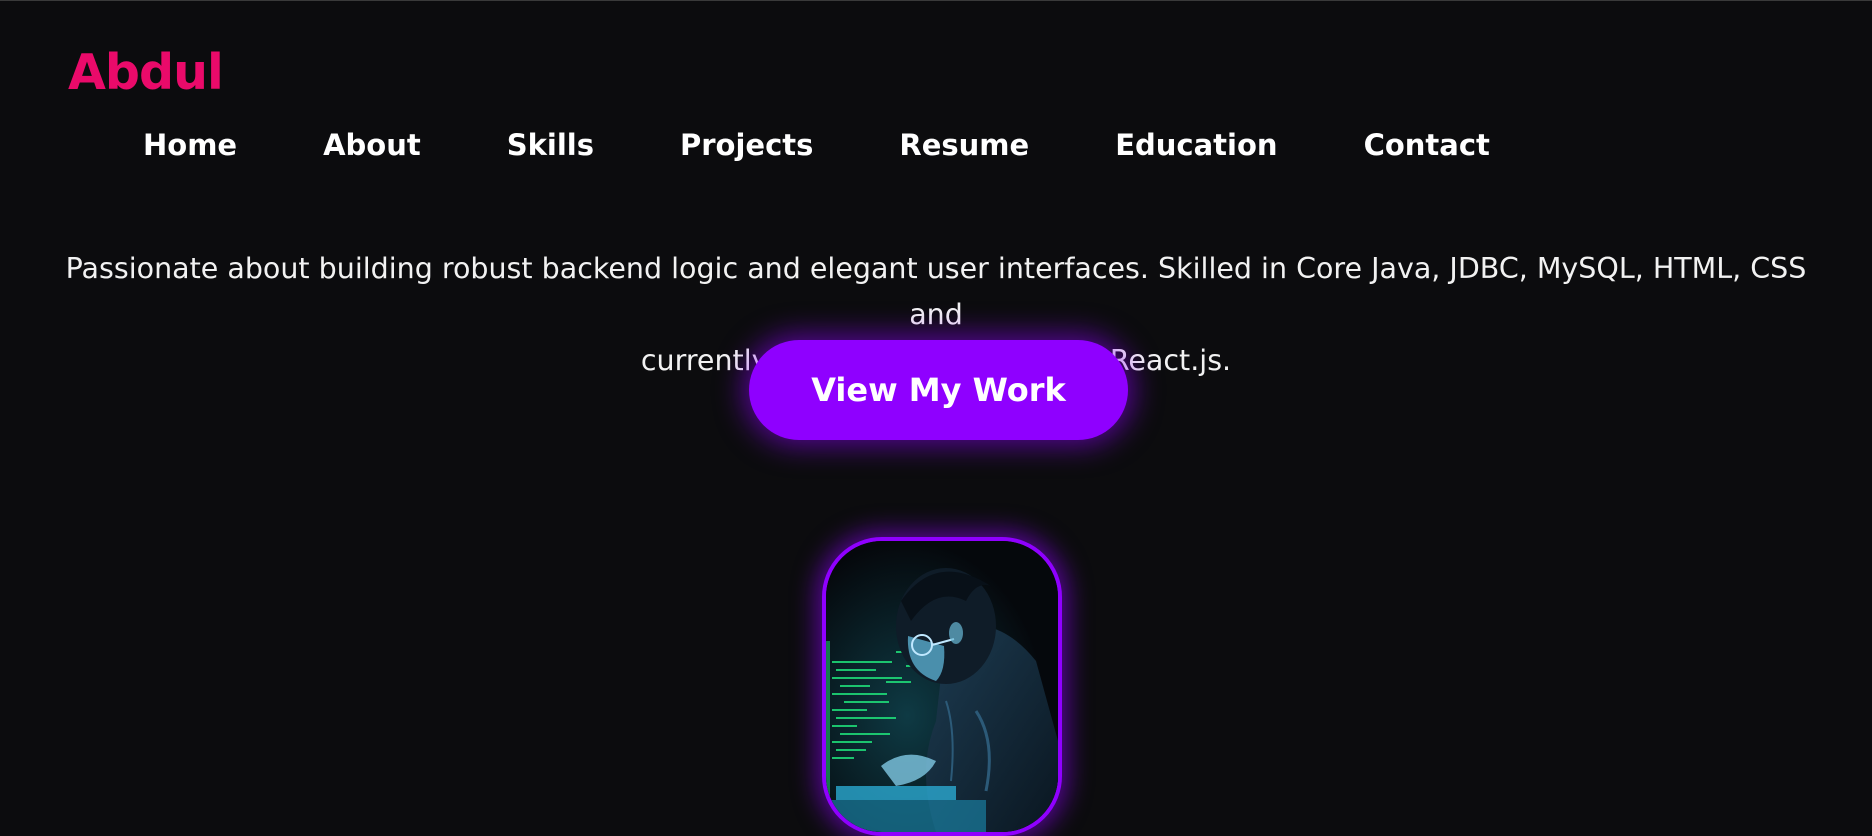 The height and width of the screenshot is (836, 1872). I want to click on profile-avatar, so click(942, 686).